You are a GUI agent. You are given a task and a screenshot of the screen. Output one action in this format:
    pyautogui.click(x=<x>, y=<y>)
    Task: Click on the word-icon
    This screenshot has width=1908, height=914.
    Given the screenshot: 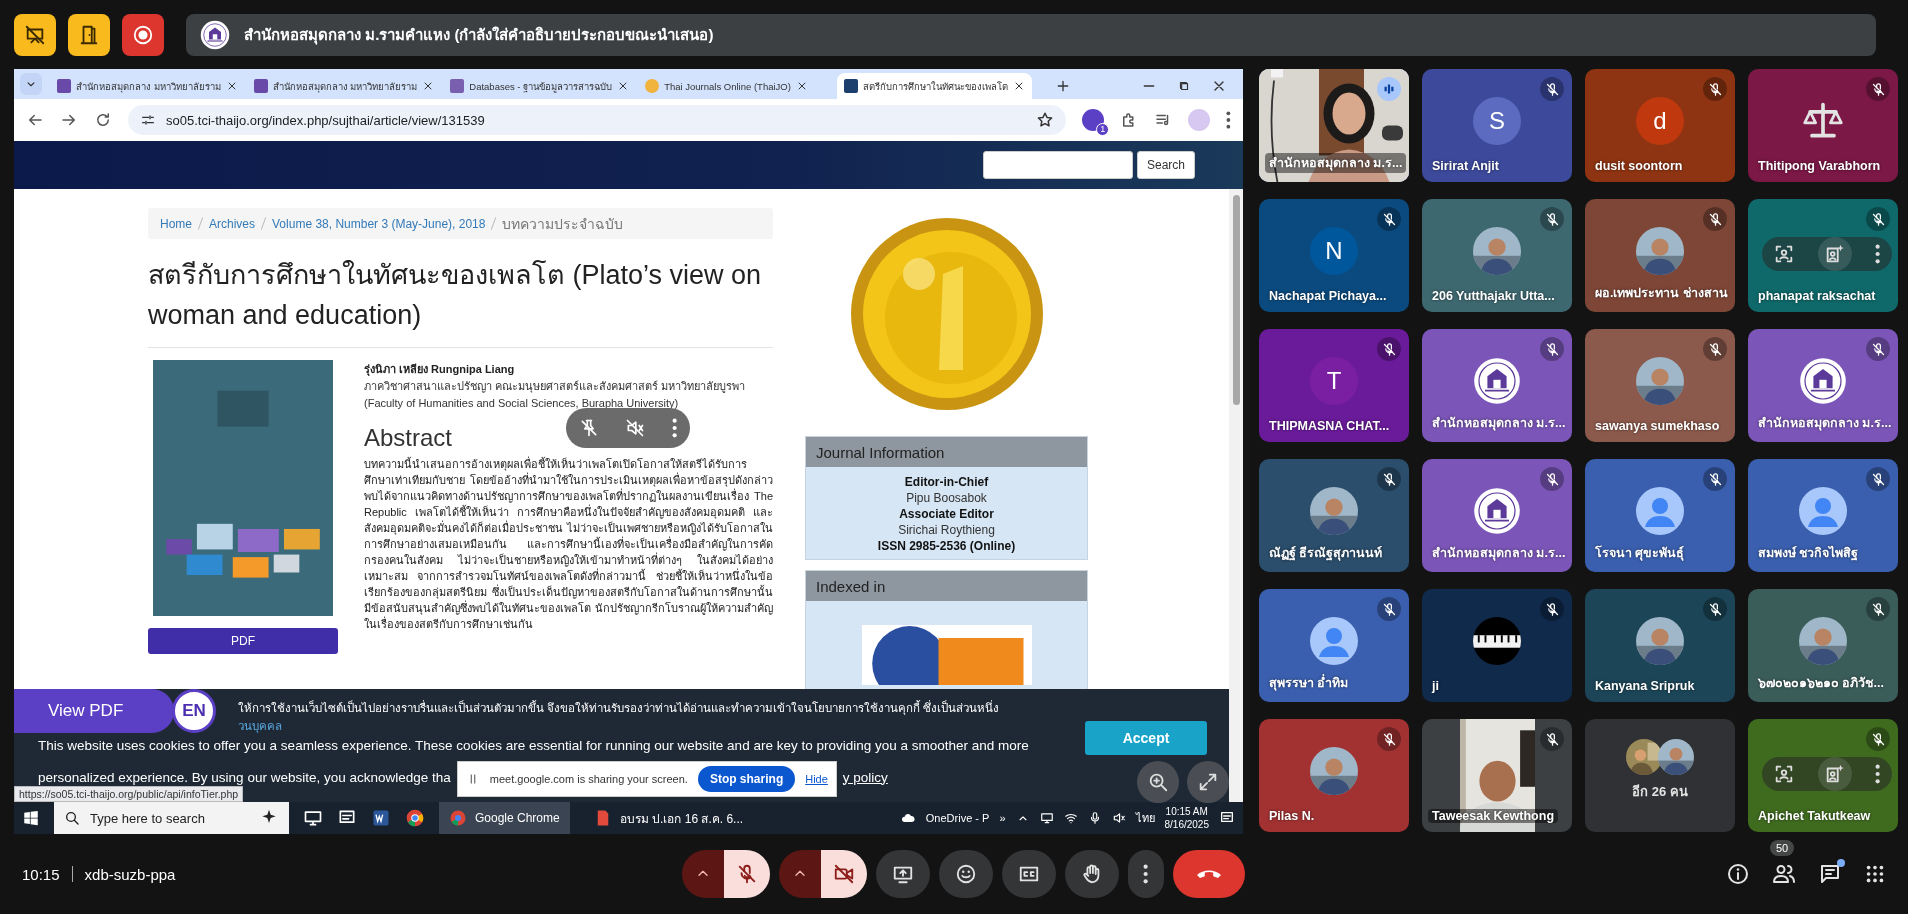 What is the action you would take?
    pyautogui.click(x=381, y=818)
    